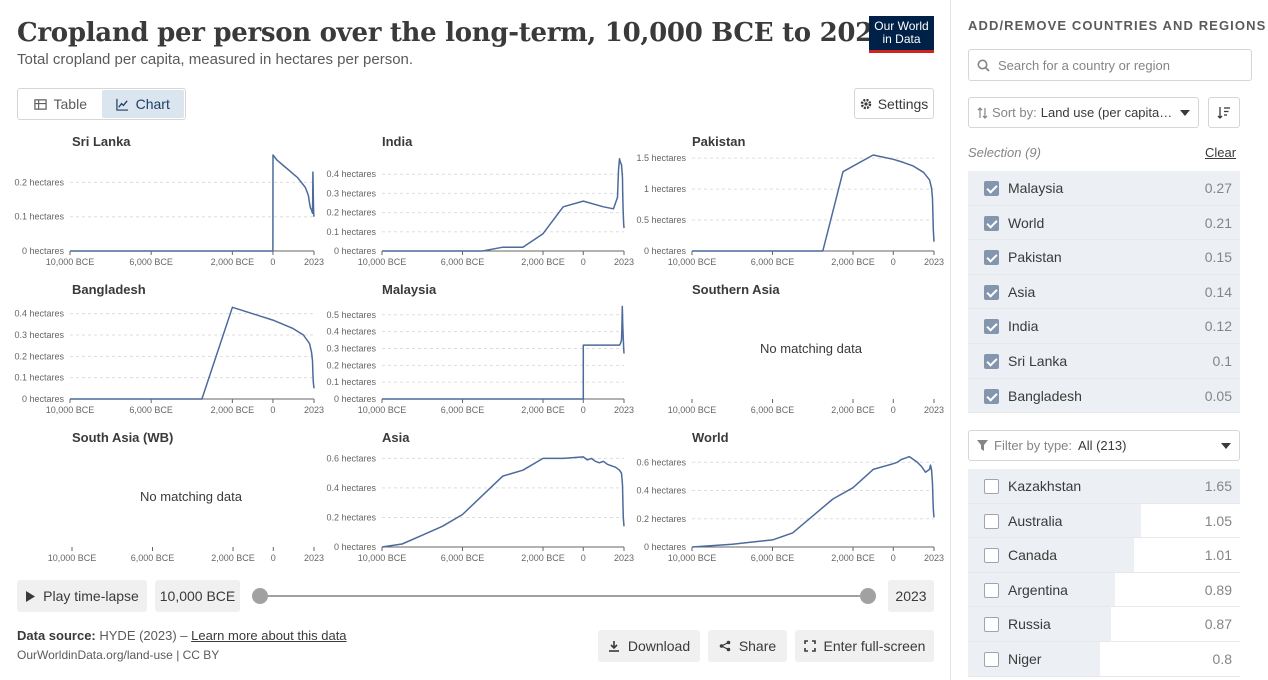 This screenshot has width=1268, height=680. What do you see at coordinates (268, 635) in the screenshot?
I see `learn-more-link: Learn more about this data` at bounding box center [268, 635].